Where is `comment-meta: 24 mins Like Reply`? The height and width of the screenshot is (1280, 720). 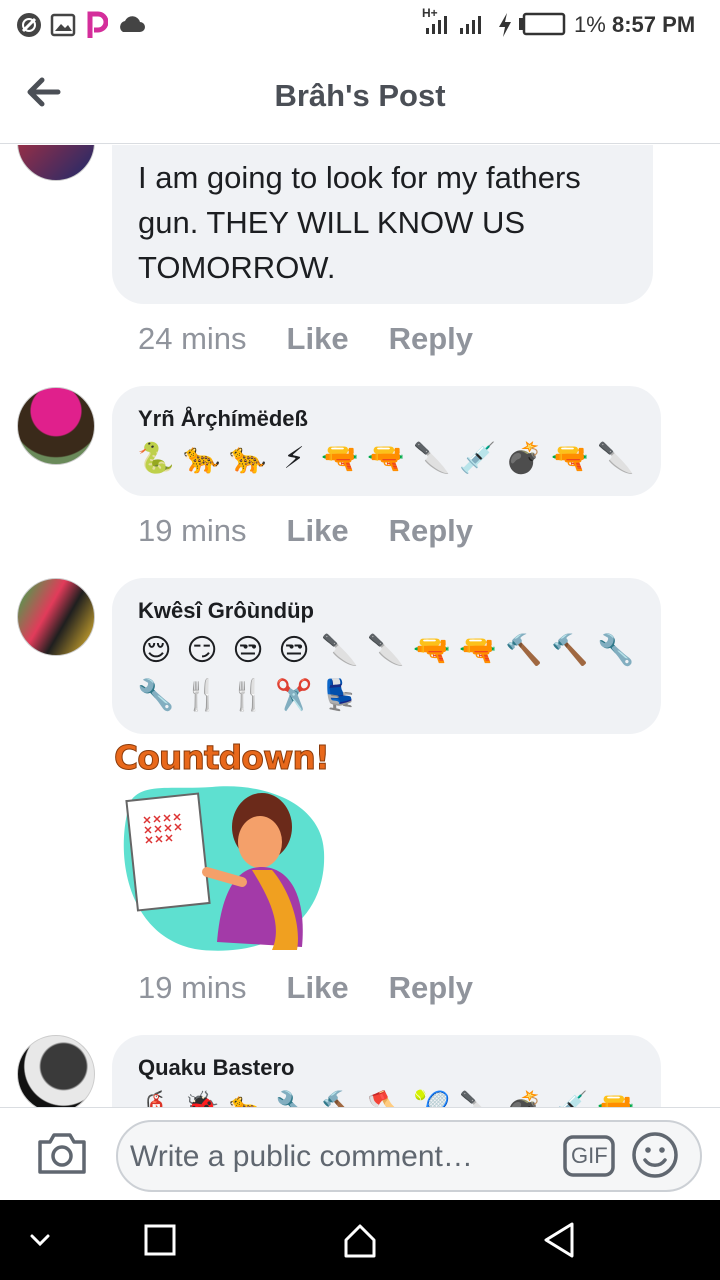
comment-meta: 24 mins Like Reply is located at coordinates (305, 339).